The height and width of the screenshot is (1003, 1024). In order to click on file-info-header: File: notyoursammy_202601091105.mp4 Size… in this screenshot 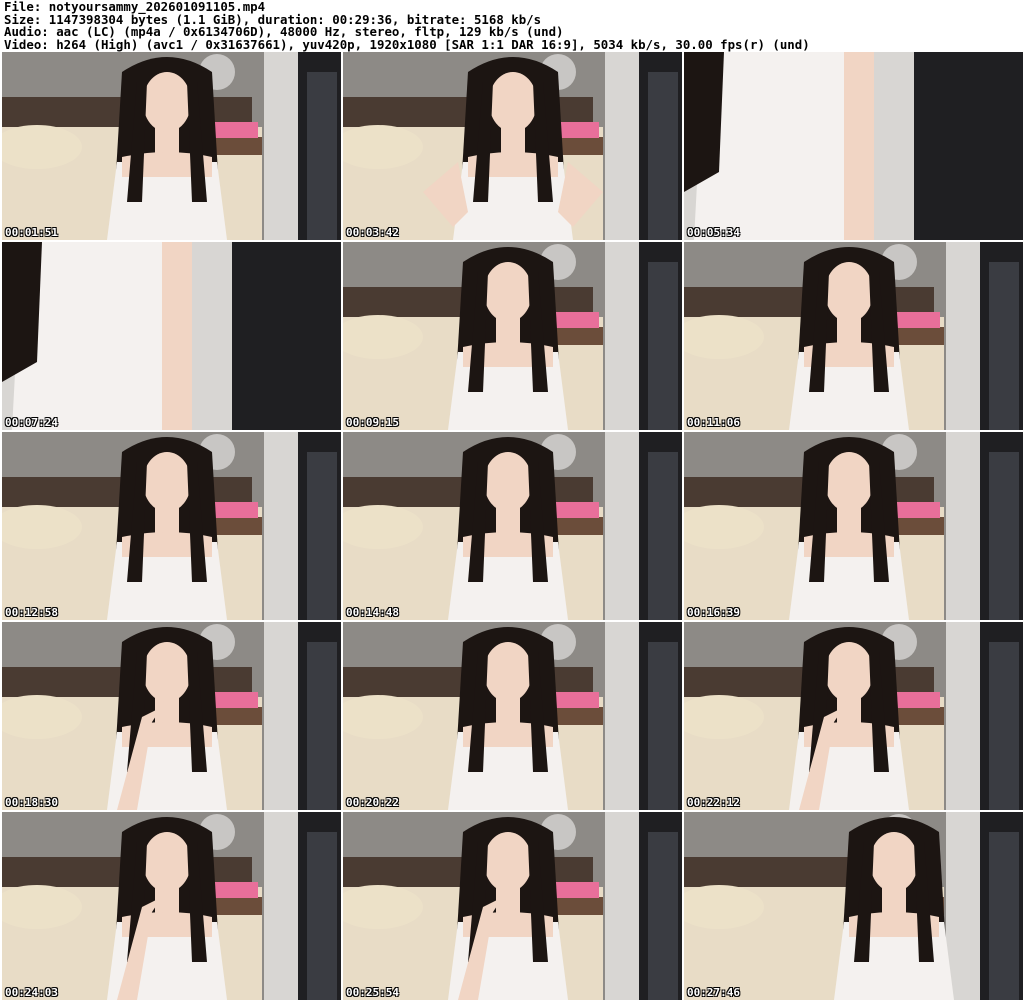, I will do `click(512, 26)`.